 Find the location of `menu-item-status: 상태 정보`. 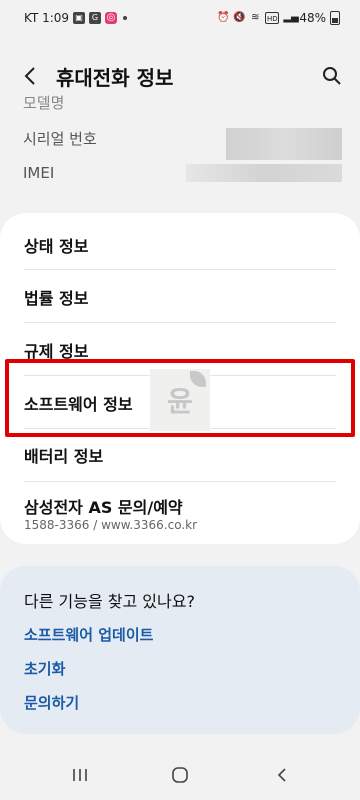

menu-item-status: 상태 정보 is located at coordinates (180, 241).